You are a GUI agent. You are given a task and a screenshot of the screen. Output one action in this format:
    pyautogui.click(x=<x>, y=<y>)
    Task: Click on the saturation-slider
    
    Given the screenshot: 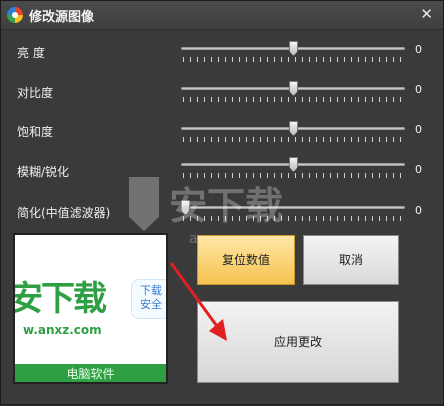 What is the action you would take?
    pyautogui.click(x=293, y=133)
    